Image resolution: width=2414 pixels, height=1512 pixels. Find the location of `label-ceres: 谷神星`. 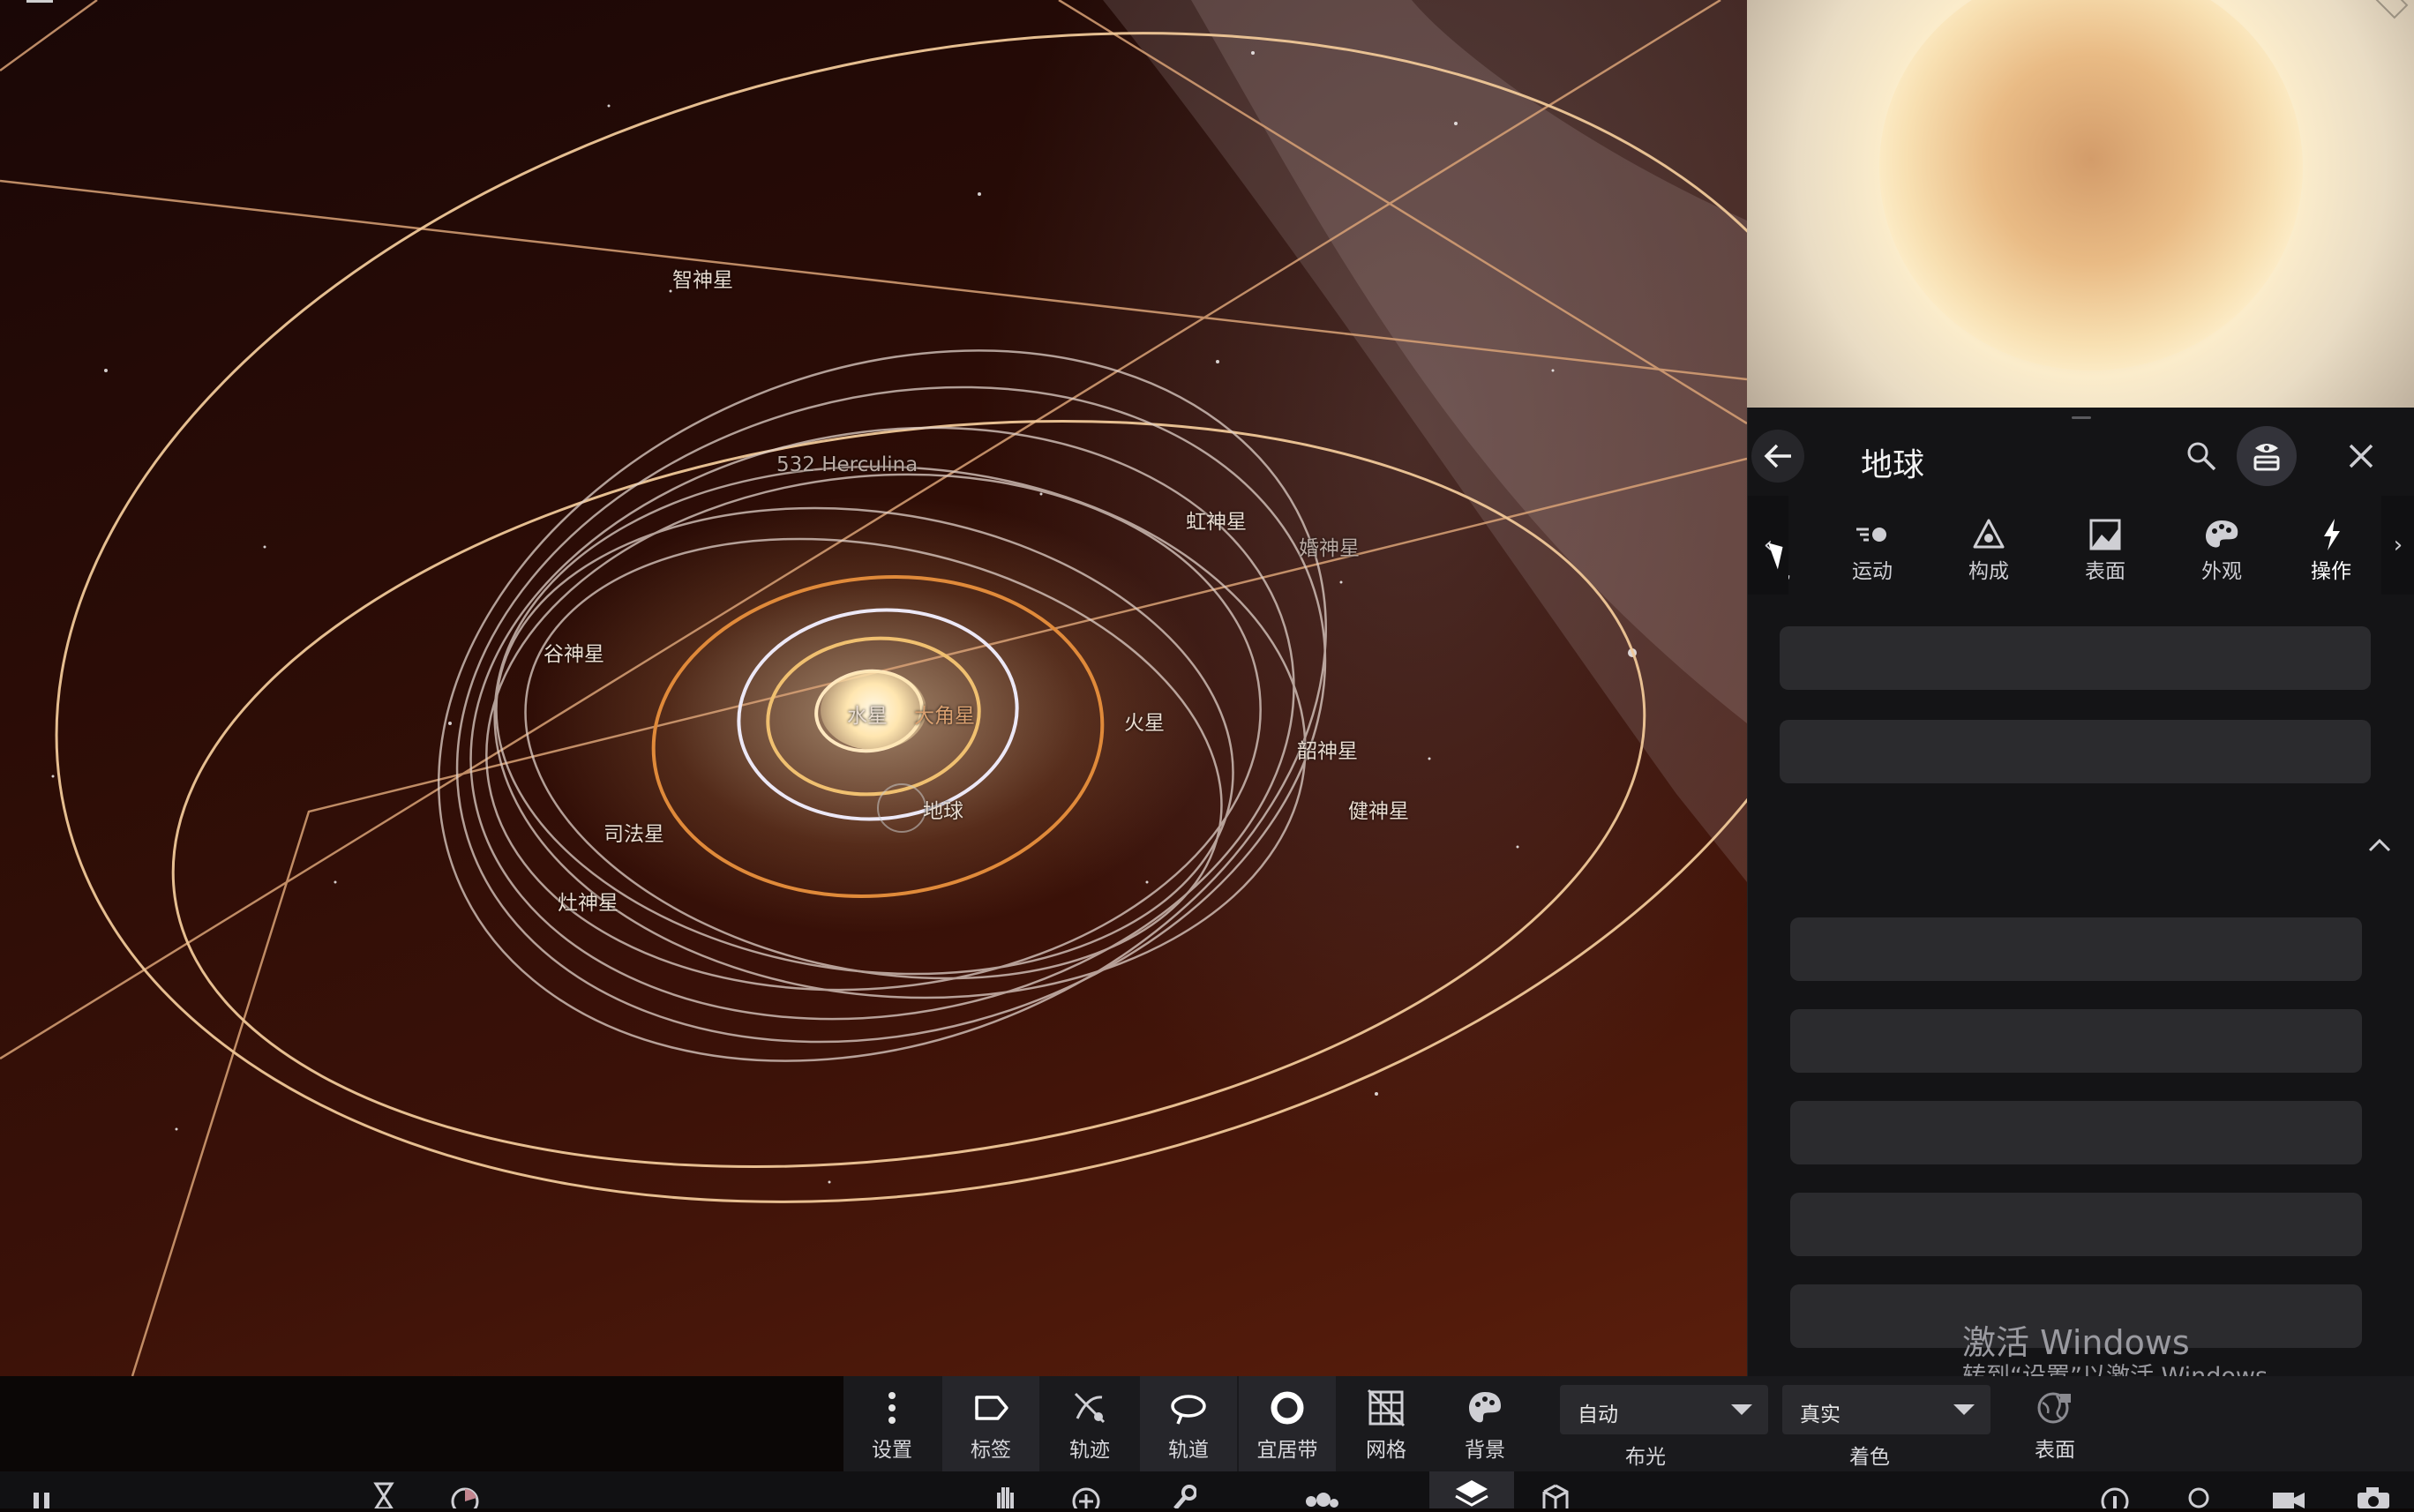

label-ceres: 谷神星 is located at coordinates (574, 652).